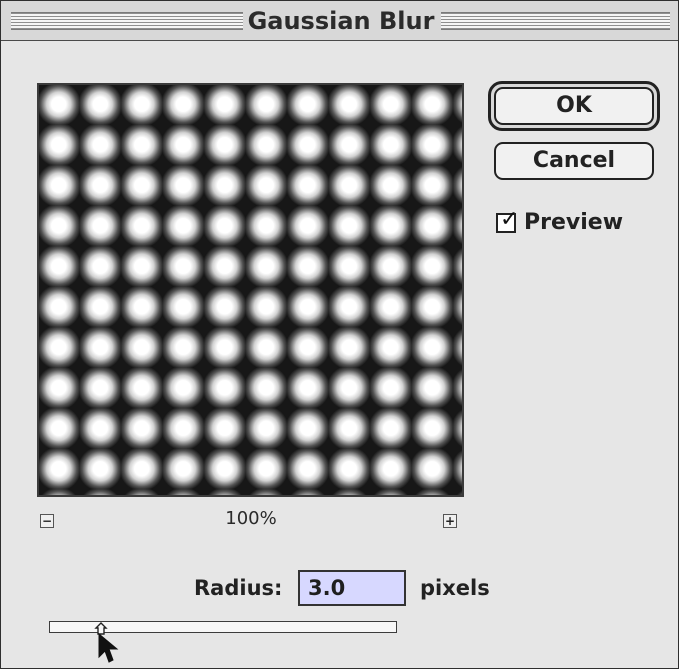 This screenshot has height=671, width=681. I want to click on units-label: pixels, so click(455, 588).